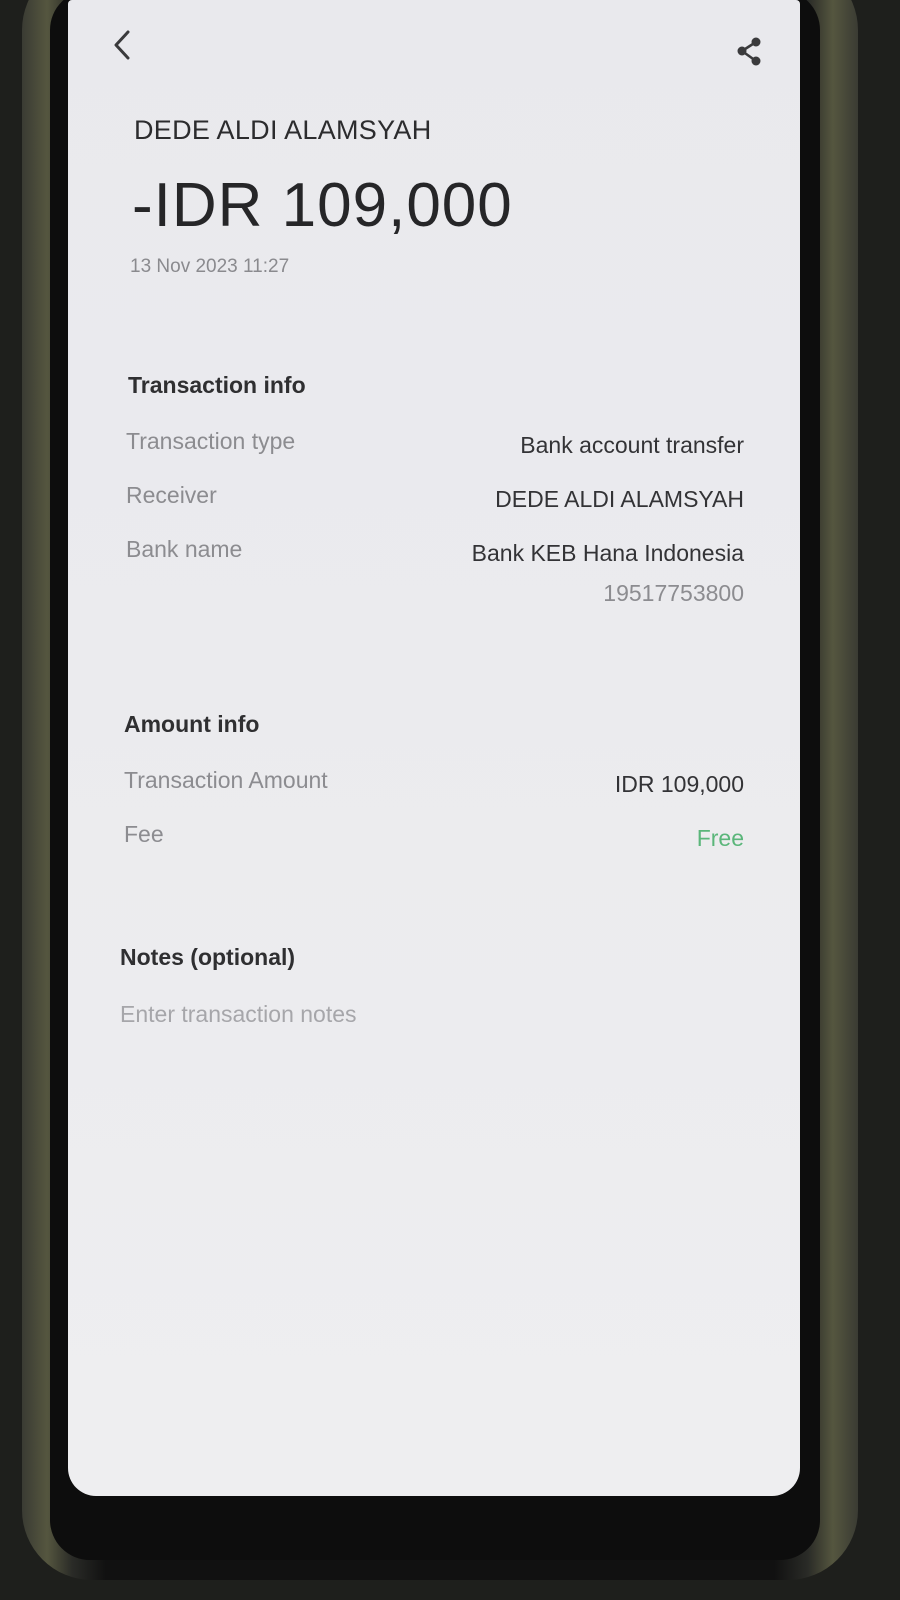 The width and height of the screenshot is (900, 1600). What do you see at coordinates (749, 52) in the screenshot?
I see `share-icon` at bounding box center [749, 52].